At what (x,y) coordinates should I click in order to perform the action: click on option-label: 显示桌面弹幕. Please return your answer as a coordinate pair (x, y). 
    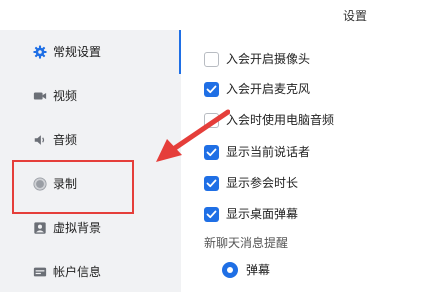
    Looking at the image, I should click on (262, 214).